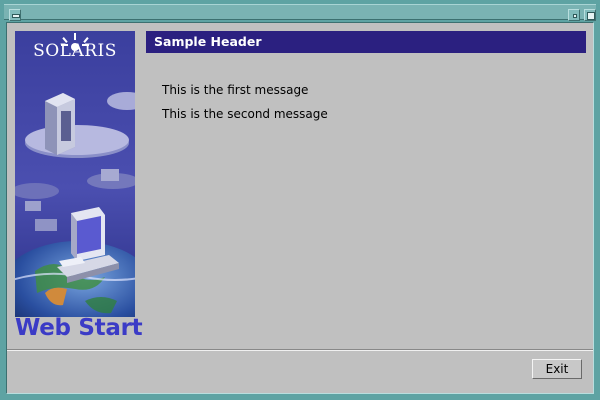 The image size is (600, 400). What do you see at coordinates (245, 114) in the screenshot?
I see `message-2: This is the second message` at bounding box center [245, 114].